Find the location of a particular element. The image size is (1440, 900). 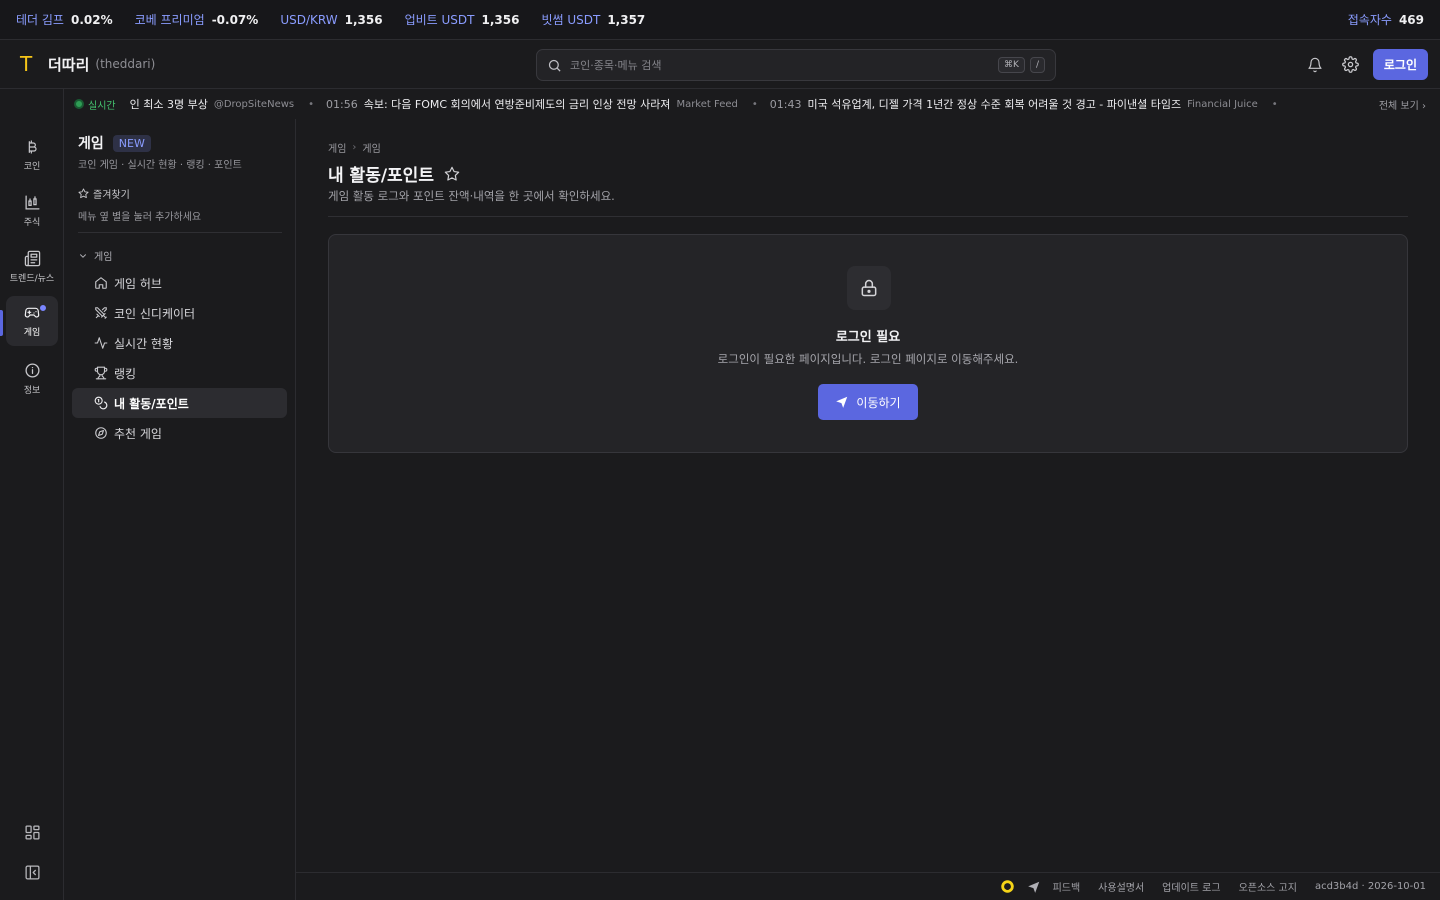

ticker-item-bithumb-usdt: 빗썸 USDT 1,357 is located at coordinates (593, 19).